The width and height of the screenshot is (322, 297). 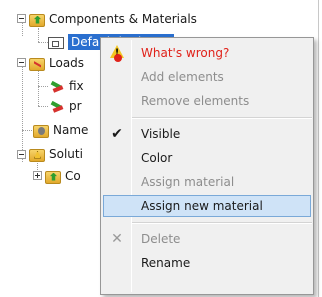 I want to click on checkmark-icon: ✔, so click(x=117, y=134).